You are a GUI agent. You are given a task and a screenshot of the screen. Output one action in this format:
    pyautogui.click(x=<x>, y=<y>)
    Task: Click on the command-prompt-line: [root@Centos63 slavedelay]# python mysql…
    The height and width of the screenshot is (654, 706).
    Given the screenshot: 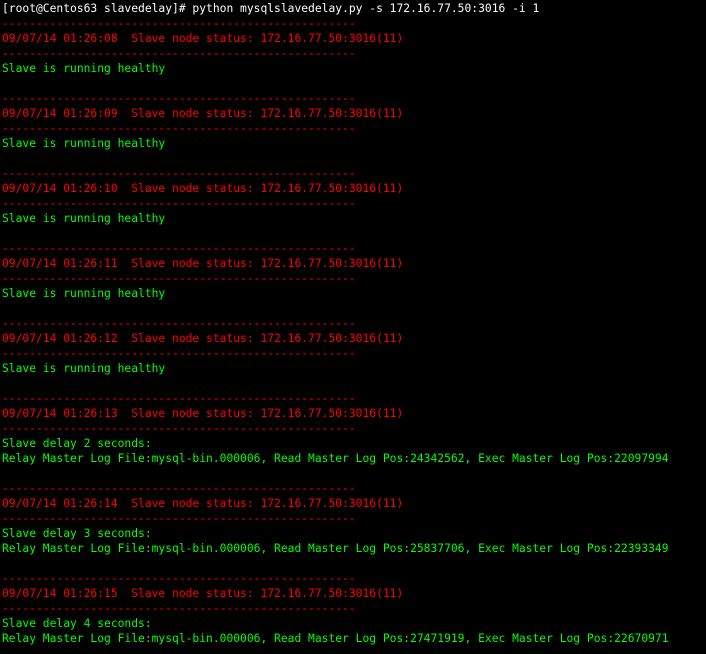 What is the action you would take?
    pyautogui.click(x=271, y=8)
    